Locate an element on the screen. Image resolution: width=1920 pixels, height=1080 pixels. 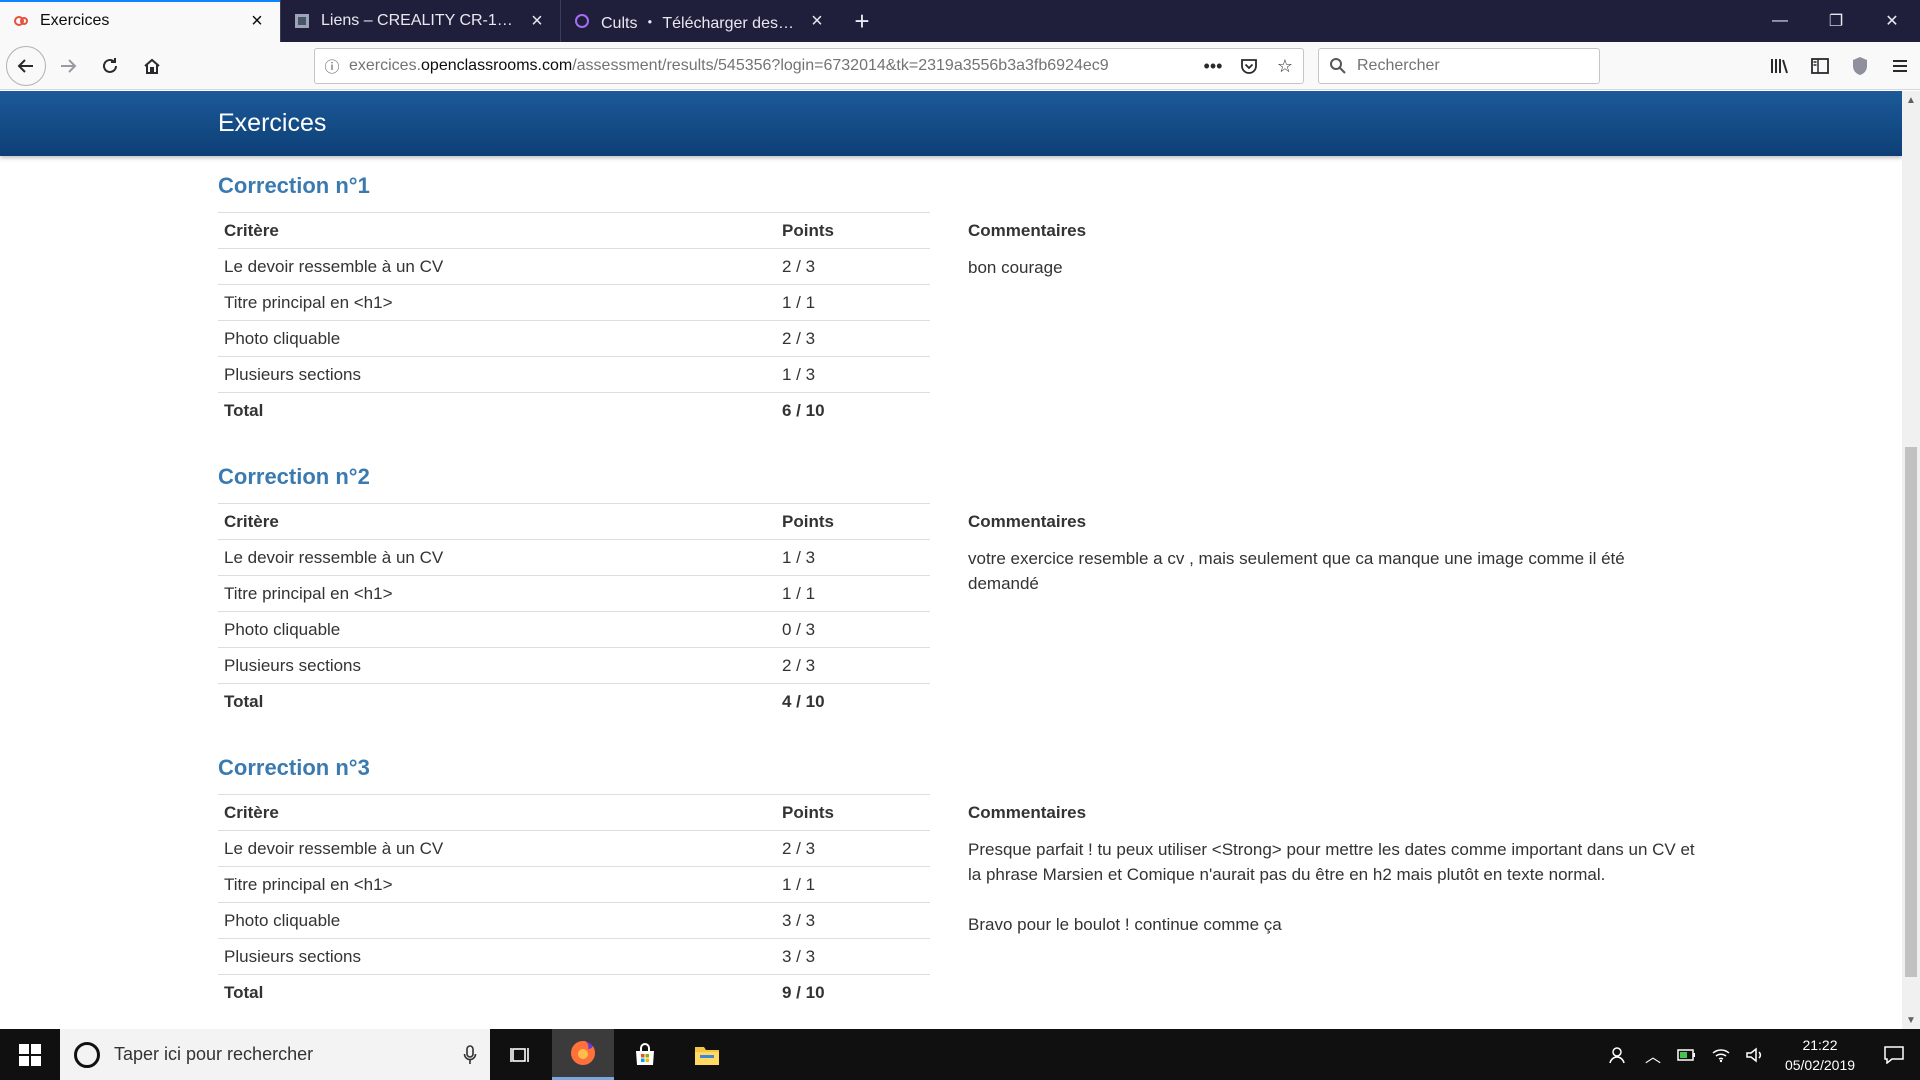
comments-heading: Commentaires is located at coordinates (1027, 812).